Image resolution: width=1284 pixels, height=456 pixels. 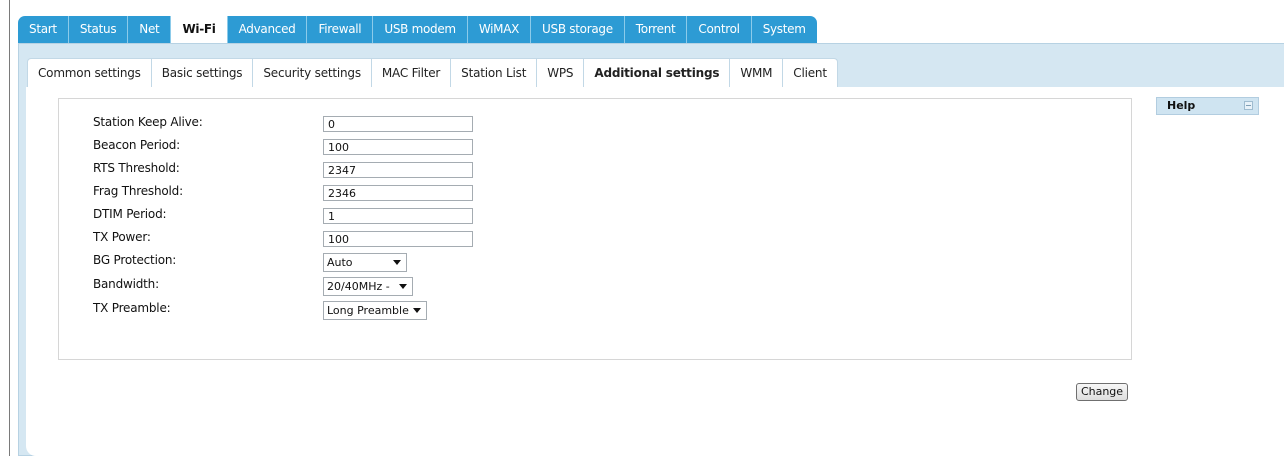 What do you see at coordinates (340, 29) in the screenshot?
I see `tab-firewall: Firewall` at bounding box center [340, 29].